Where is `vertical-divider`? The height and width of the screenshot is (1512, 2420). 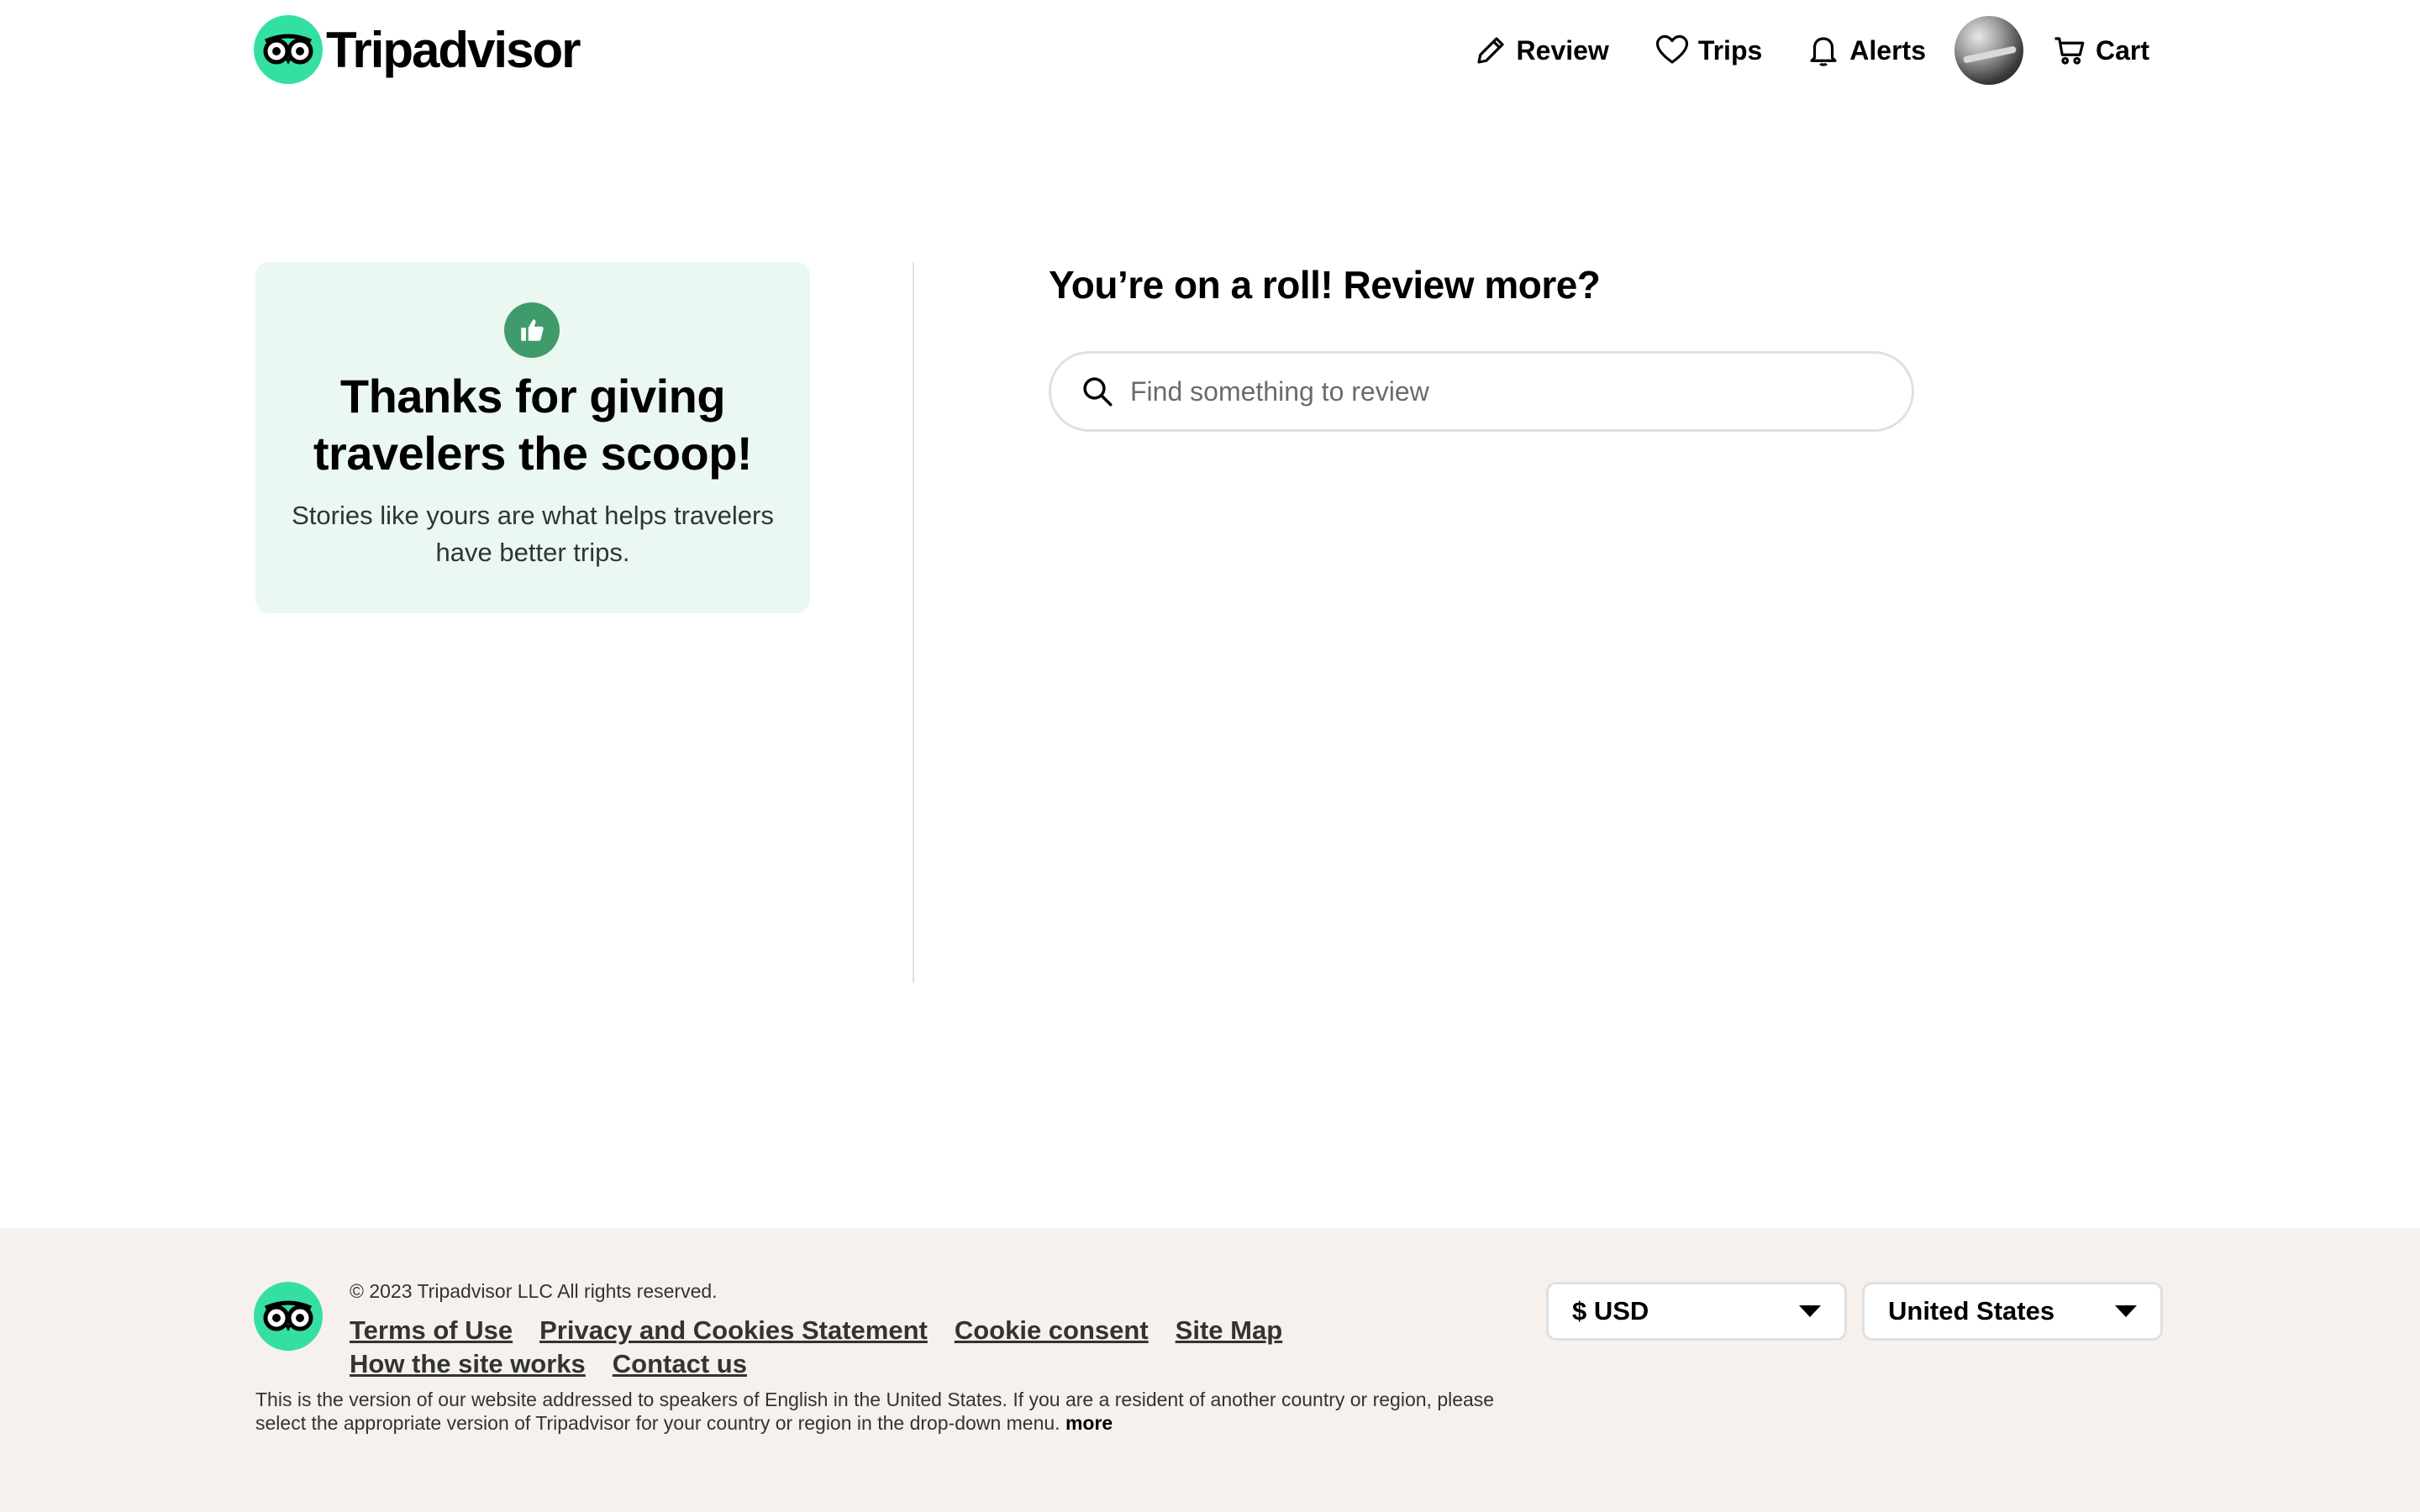
vertical-divider is located at coordinates (913, 622).